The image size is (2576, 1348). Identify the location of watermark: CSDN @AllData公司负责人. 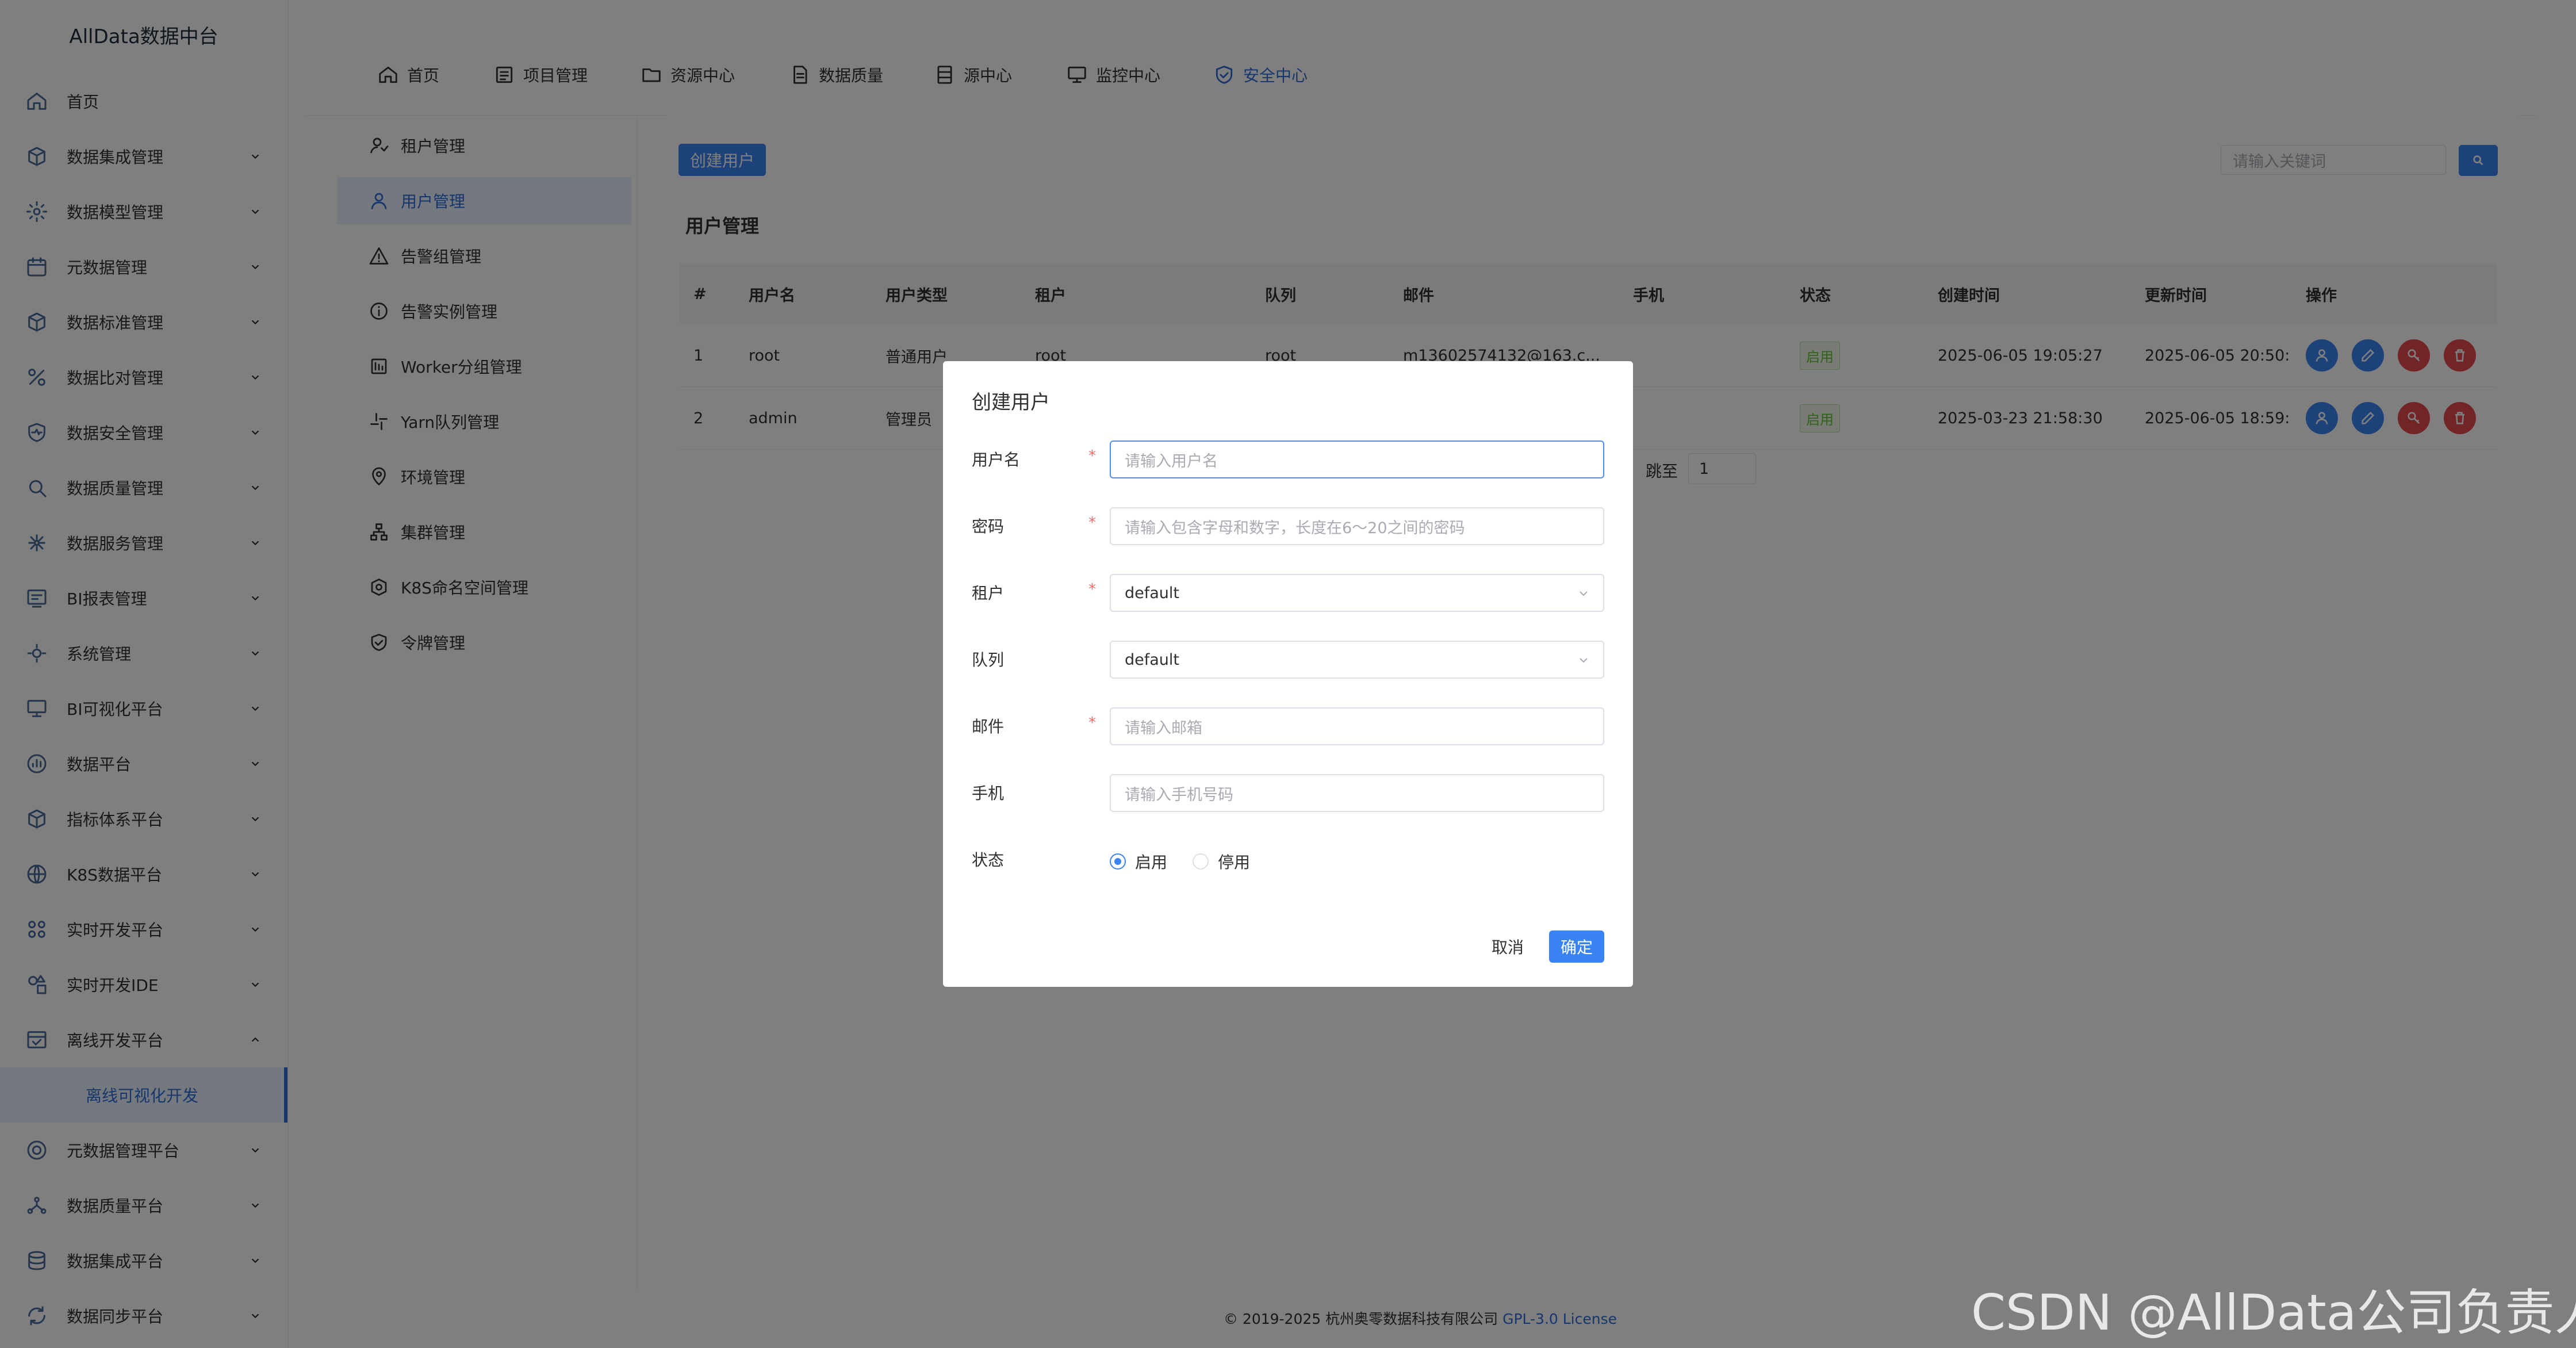
(2273, 1313).